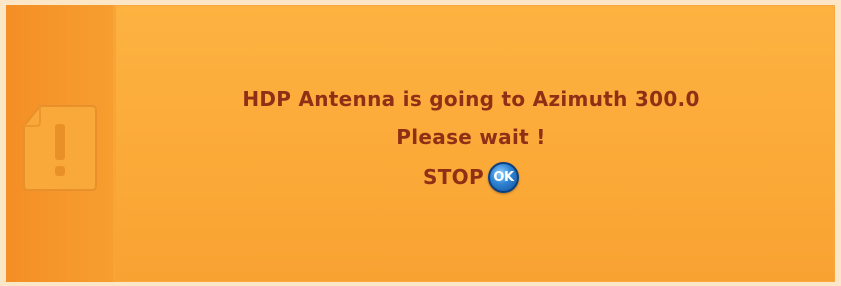  I want to click on ok-button: OK, so click(503, 177).